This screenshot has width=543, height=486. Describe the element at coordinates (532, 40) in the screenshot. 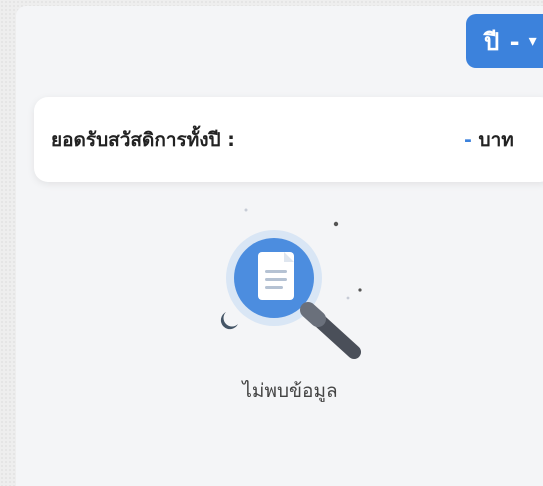

I see `chevron-down-icon: ▾` at that location.